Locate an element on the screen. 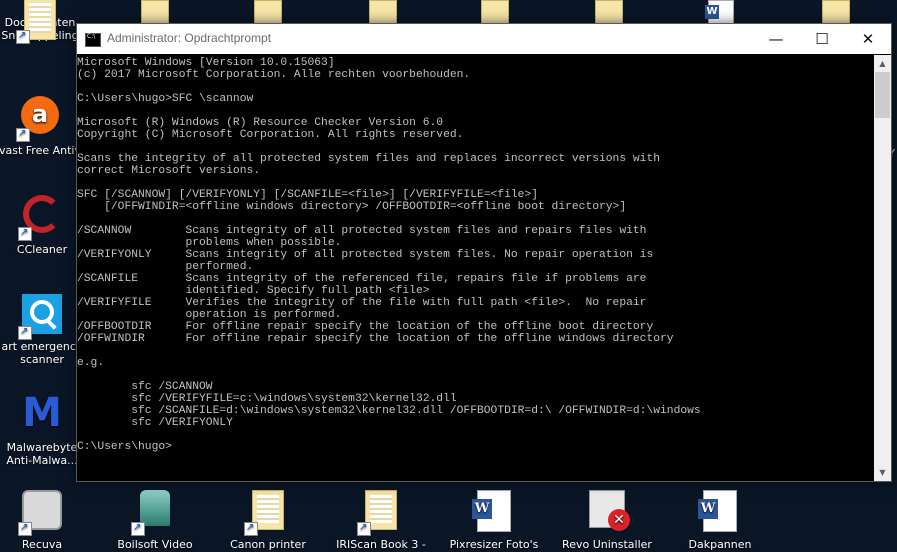  desktop-icon-boilsoft: Boilsoft Video is located at coordinates (155, 520).